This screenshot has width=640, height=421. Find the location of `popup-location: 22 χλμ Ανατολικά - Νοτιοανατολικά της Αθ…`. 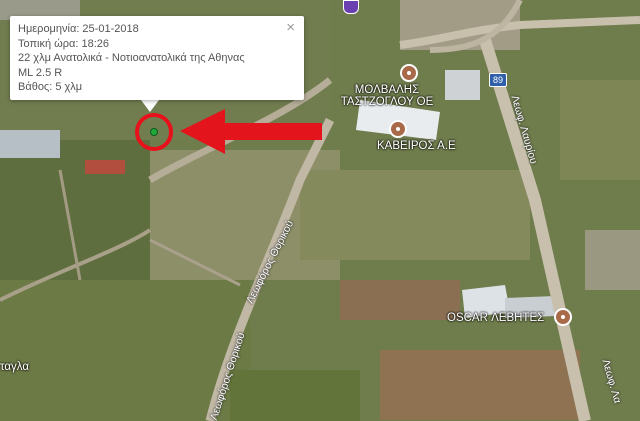

popup-location: 22 χλμ Ανατολικά - Νοτιοανατολικά της Αθ… is located at coordinates (131, 58).